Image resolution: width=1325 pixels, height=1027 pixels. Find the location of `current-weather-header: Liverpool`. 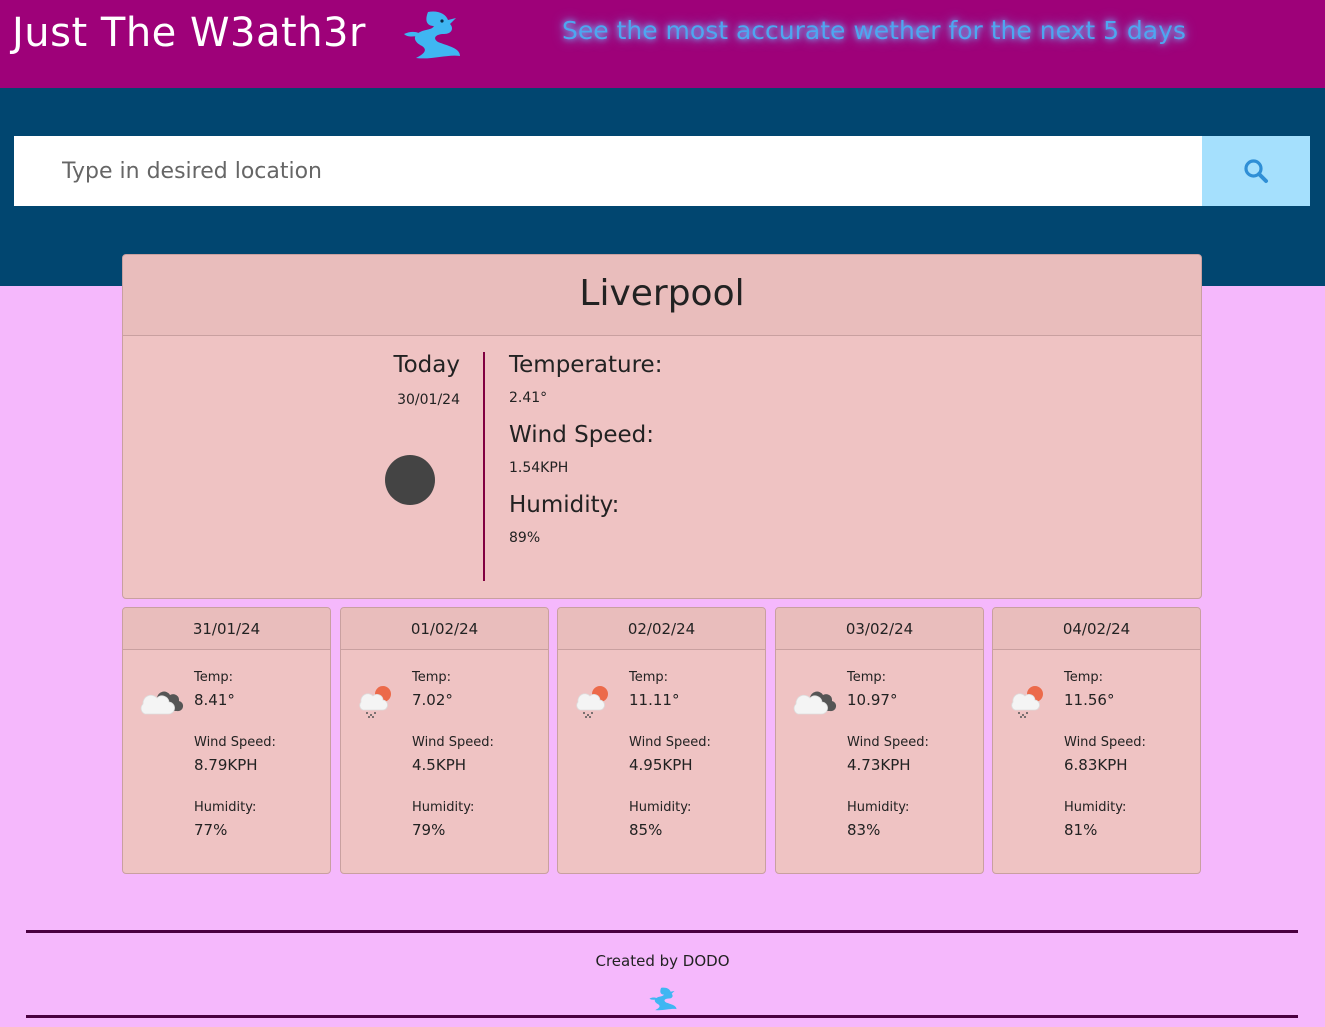

current-weather-header: Liverpool is located at coordinates (662, 295).